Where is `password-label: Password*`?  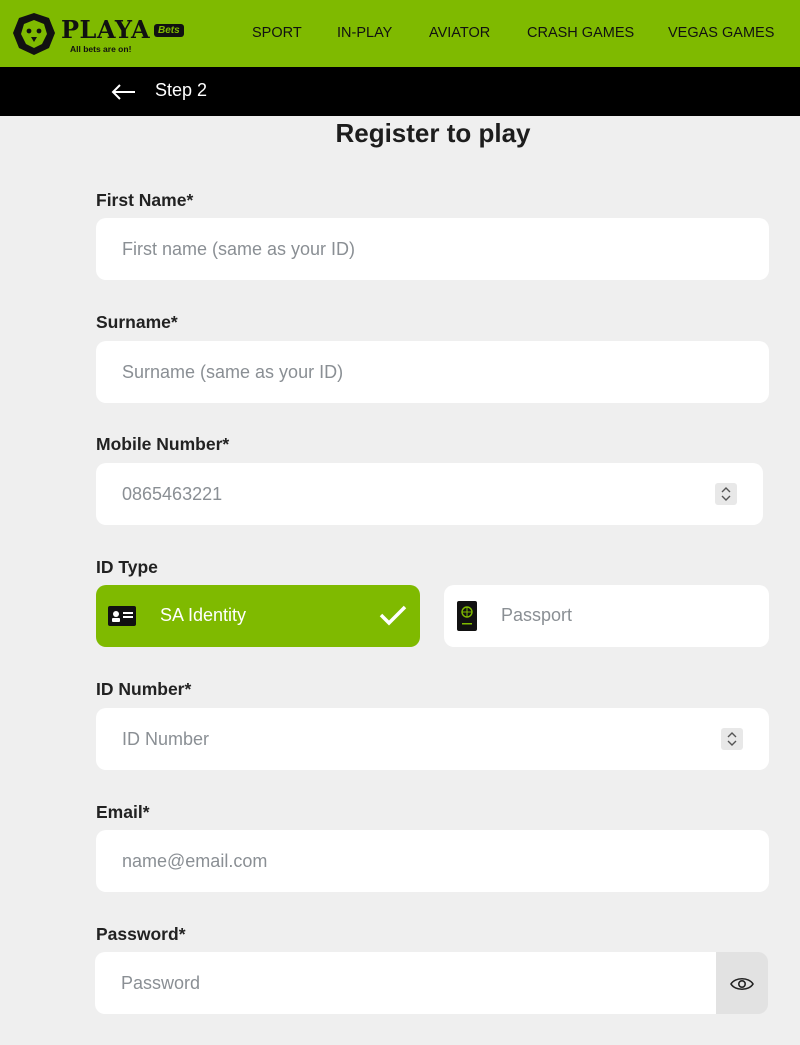 password-label: Password* is located at coordinates (141, 934).